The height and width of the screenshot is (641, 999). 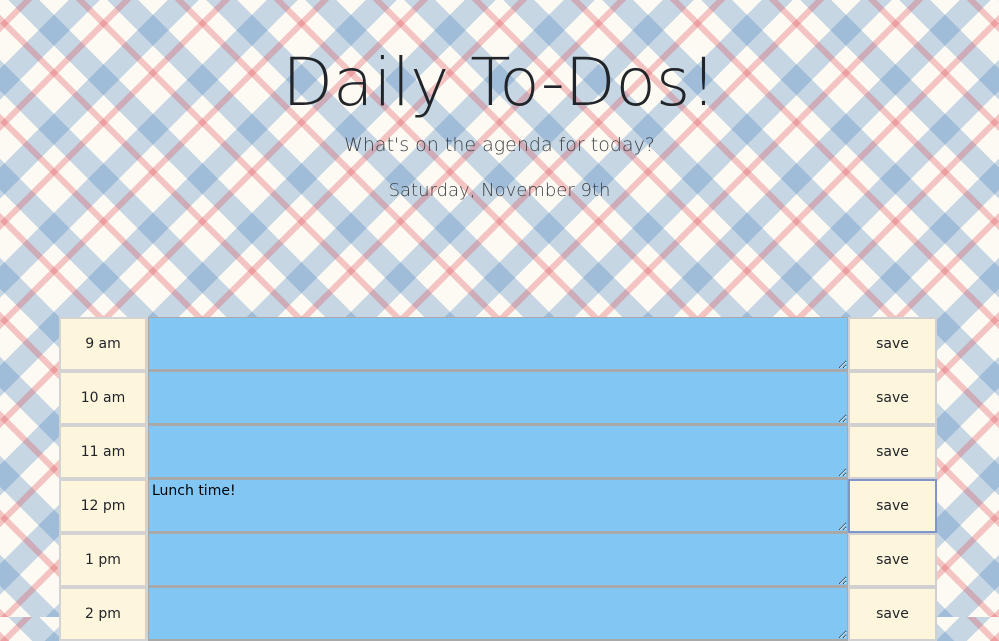 I want to click on hour-label: 1 pm, so click(x=103, y=560).